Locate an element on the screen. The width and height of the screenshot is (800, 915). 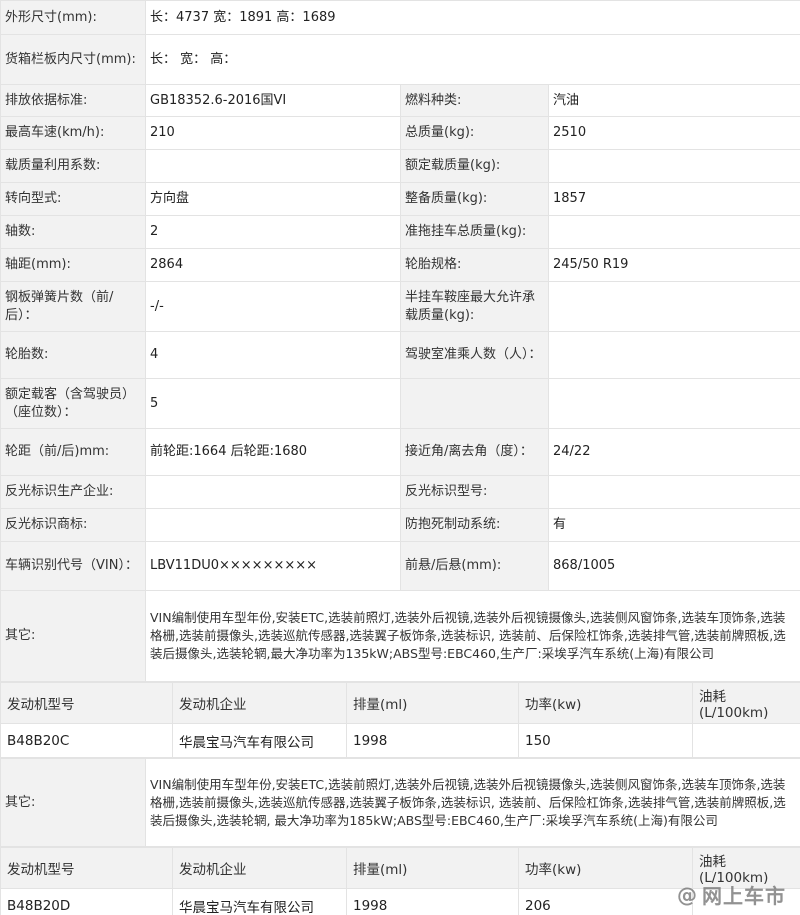
watermark-symbol: @ is located at coordinates (687, 894).